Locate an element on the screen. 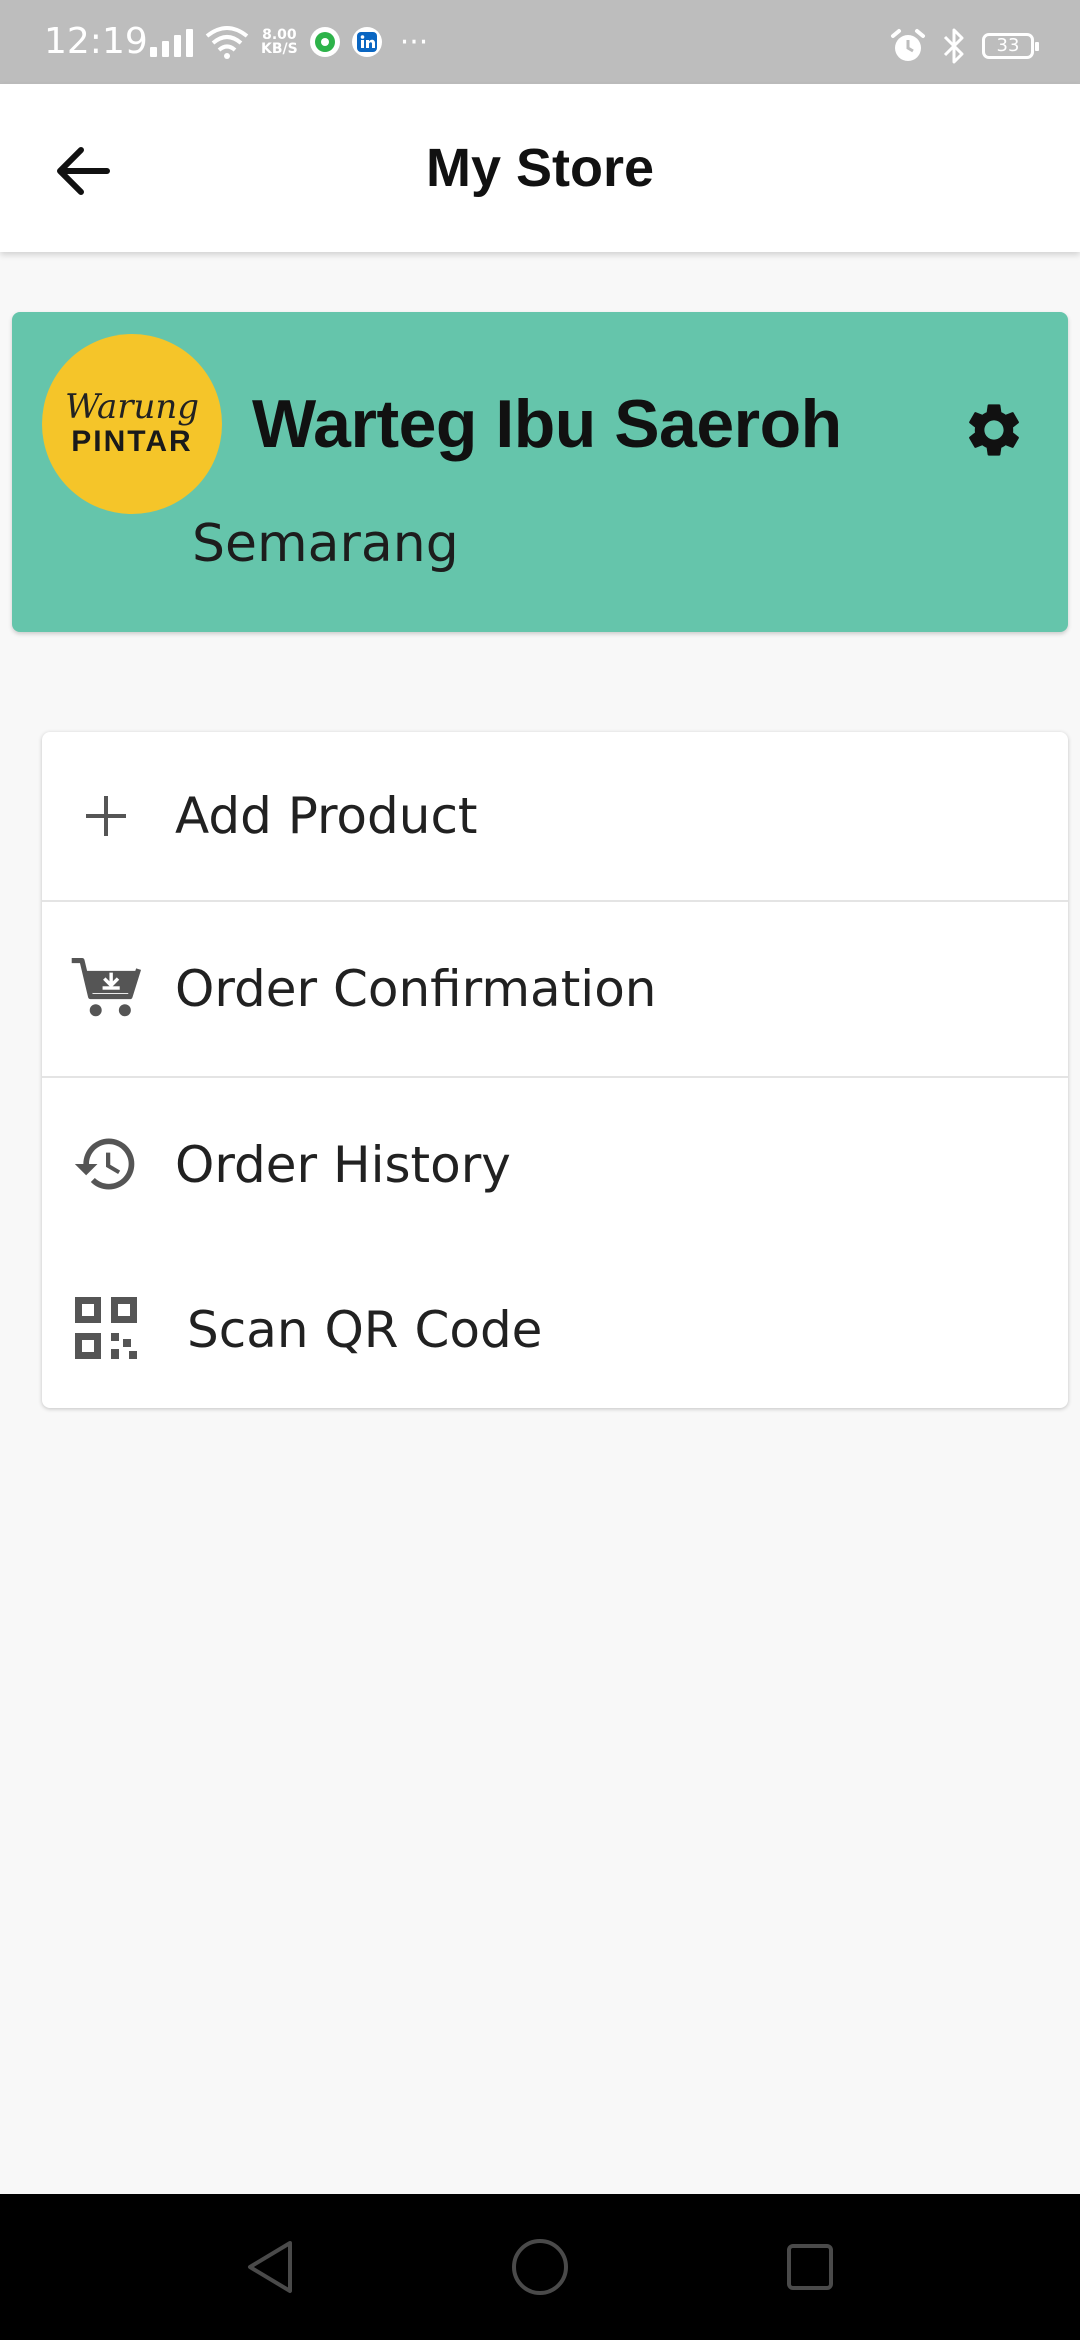 This screenshot has height=2340, width=1080. status-bar: 12:19 8.00 KB/S ··· 33 is located at coordinates (540, 42).